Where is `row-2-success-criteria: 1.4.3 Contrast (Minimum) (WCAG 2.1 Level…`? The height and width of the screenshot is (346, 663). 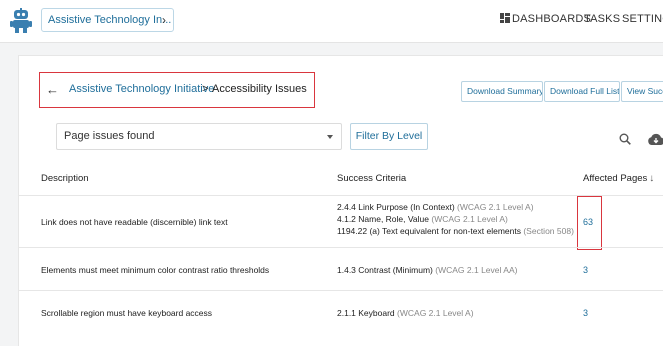
row-2-success-criteria: 1.4.3 Contrast (Minimum) (WCAG 2.1 Level… is located at coordinates (427, 270).